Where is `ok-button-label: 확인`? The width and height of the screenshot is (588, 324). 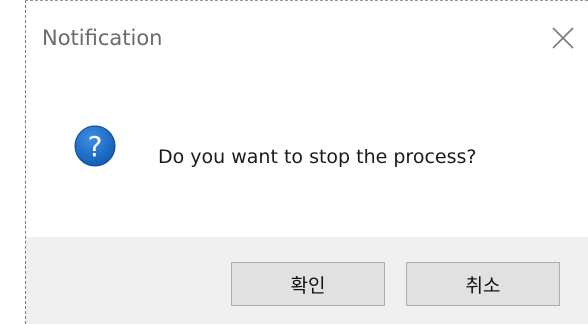
ok-button-label: 확인 is located at coordinates (308, 285).